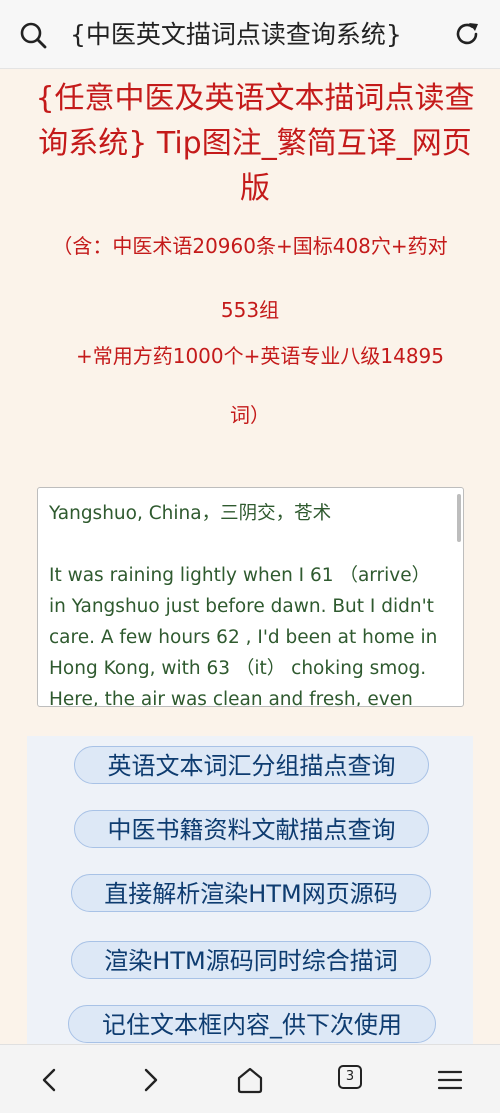 Image resolution: width=500 pixels, height=1113 pixels. Describe the element at coordinates (350, 1077) in the screenshot. I see `tabs-icon: 3` at that location.